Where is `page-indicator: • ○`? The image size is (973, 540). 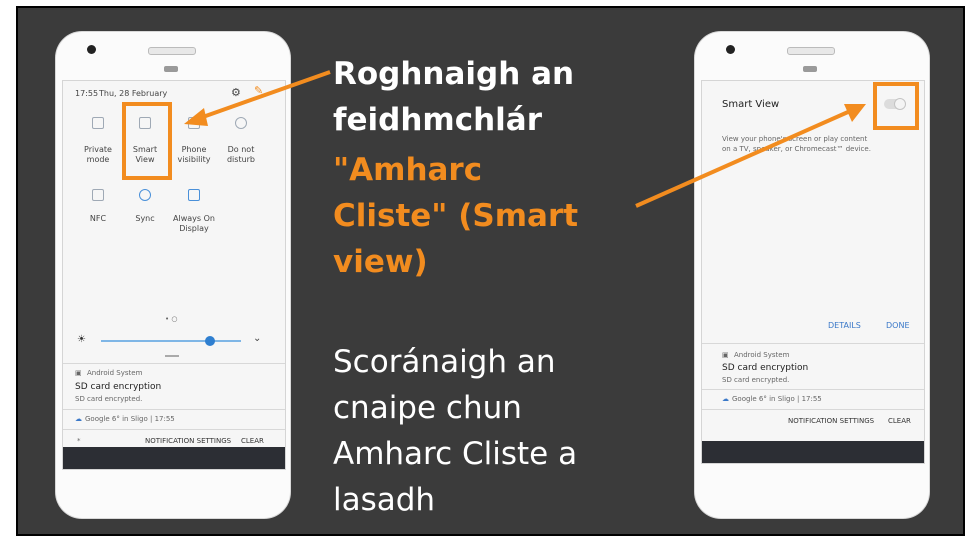 page-indicator: • ○ is located at coordinates (171, 319).